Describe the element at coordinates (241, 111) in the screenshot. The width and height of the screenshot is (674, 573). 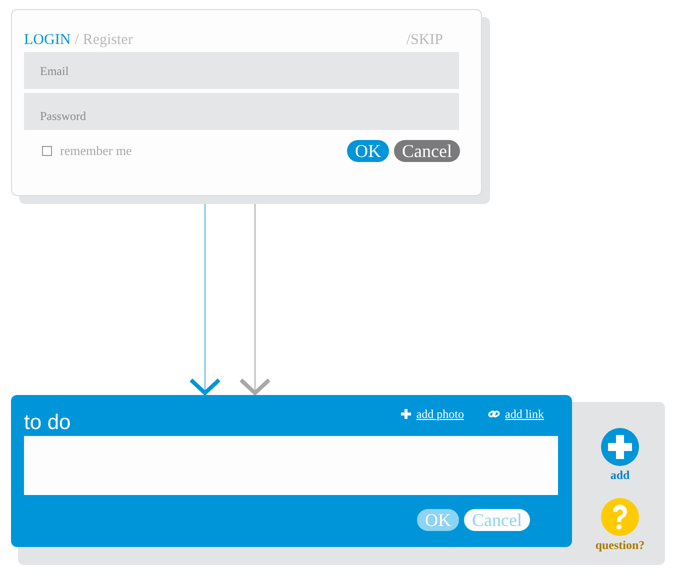
I see `input-field: Password` at that location.